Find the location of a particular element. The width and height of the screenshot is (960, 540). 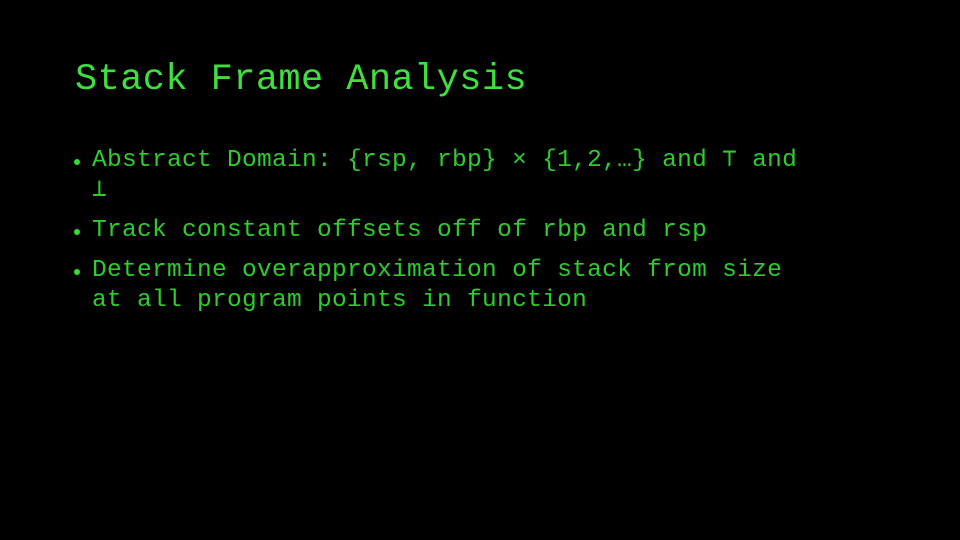

slide-title: Stack Frame Analysis is located at coordinates (301, 80).